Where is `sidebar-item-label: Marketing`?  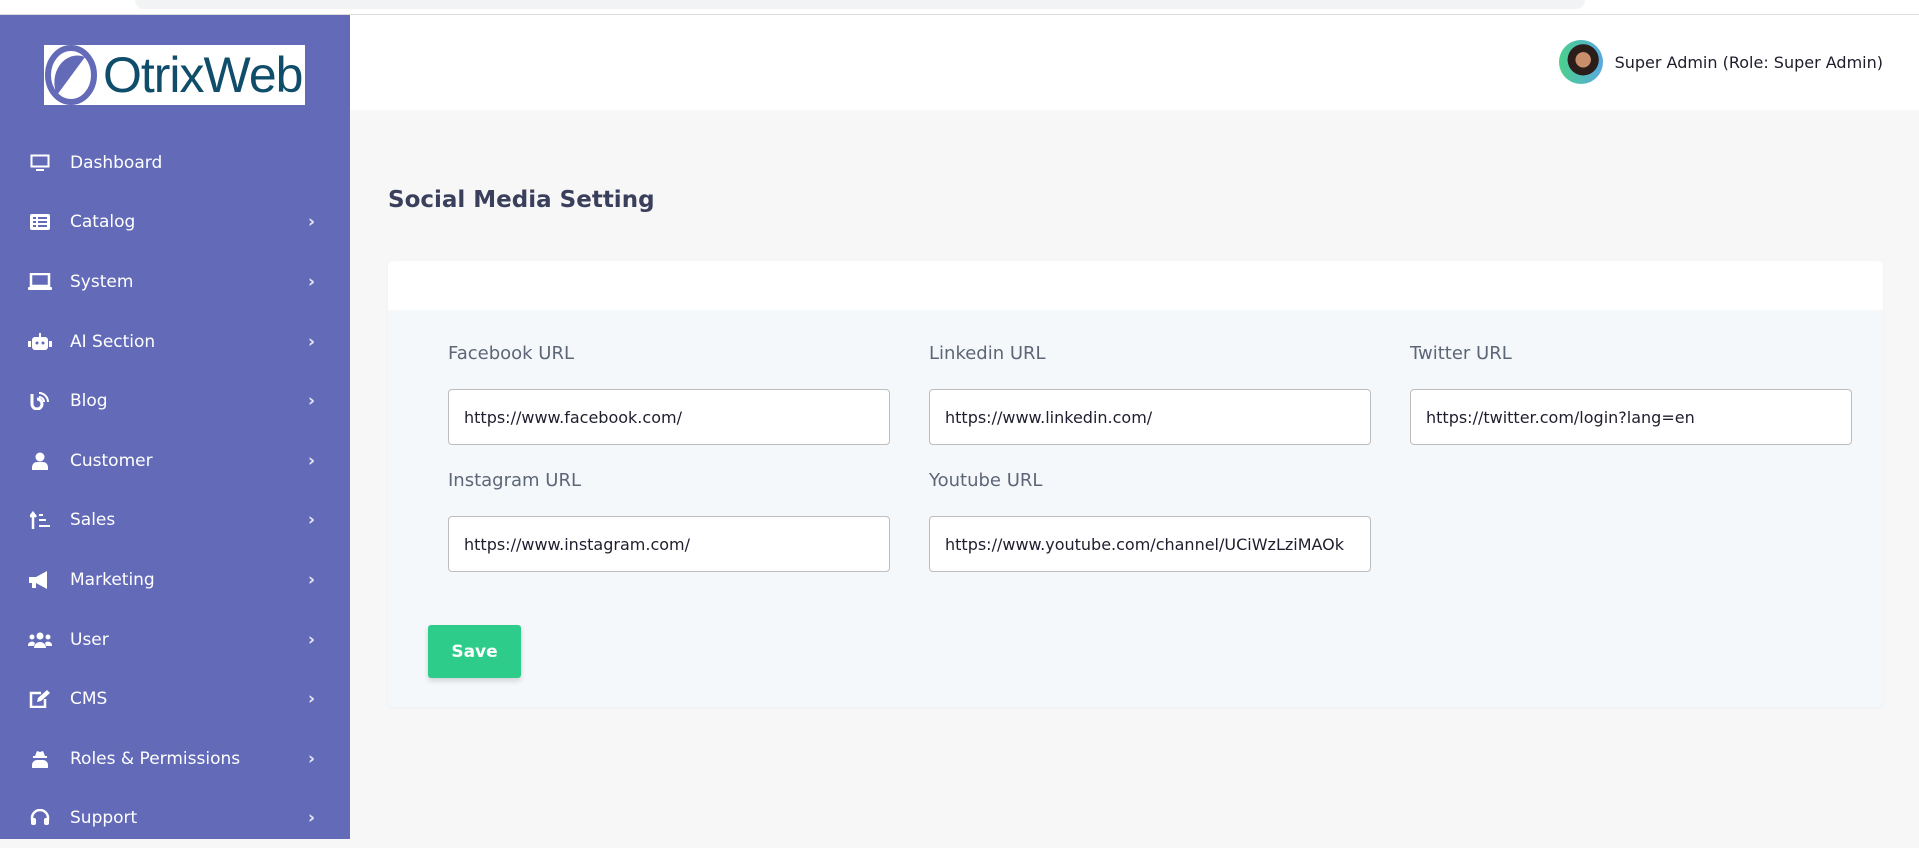 sidebar-item-label: Marketing is located at coordinates (112, 579).